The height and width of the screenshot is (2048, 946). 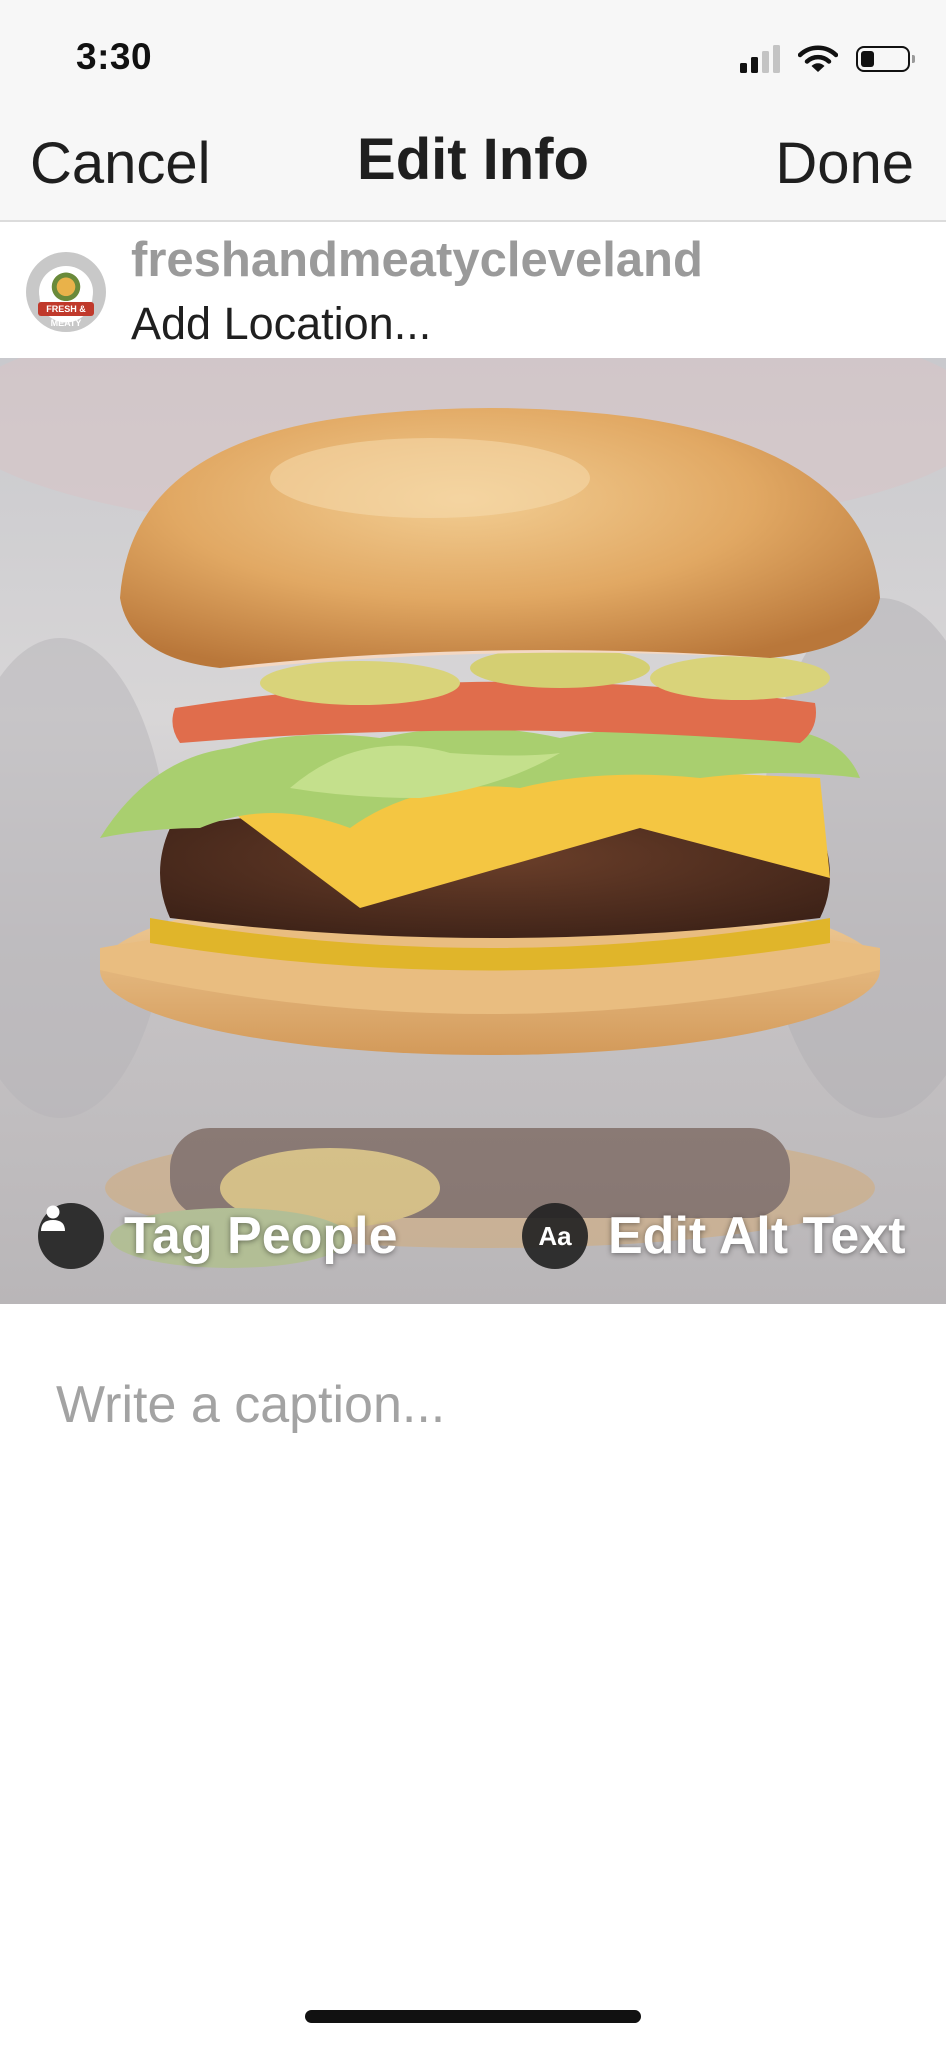 What do you see at coordinates (844, 163) in the screenshot?
I see `done-button: Done` at bounding box center [844, 163].